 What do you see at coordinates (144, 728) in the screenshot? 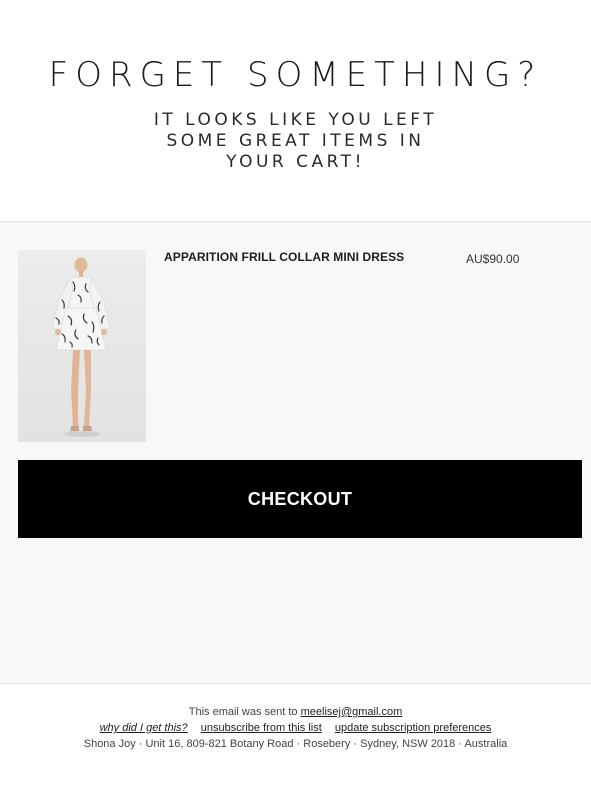
I see `why-did-i-get-this-link: why did I get this?` at bounding box center [144, 728].